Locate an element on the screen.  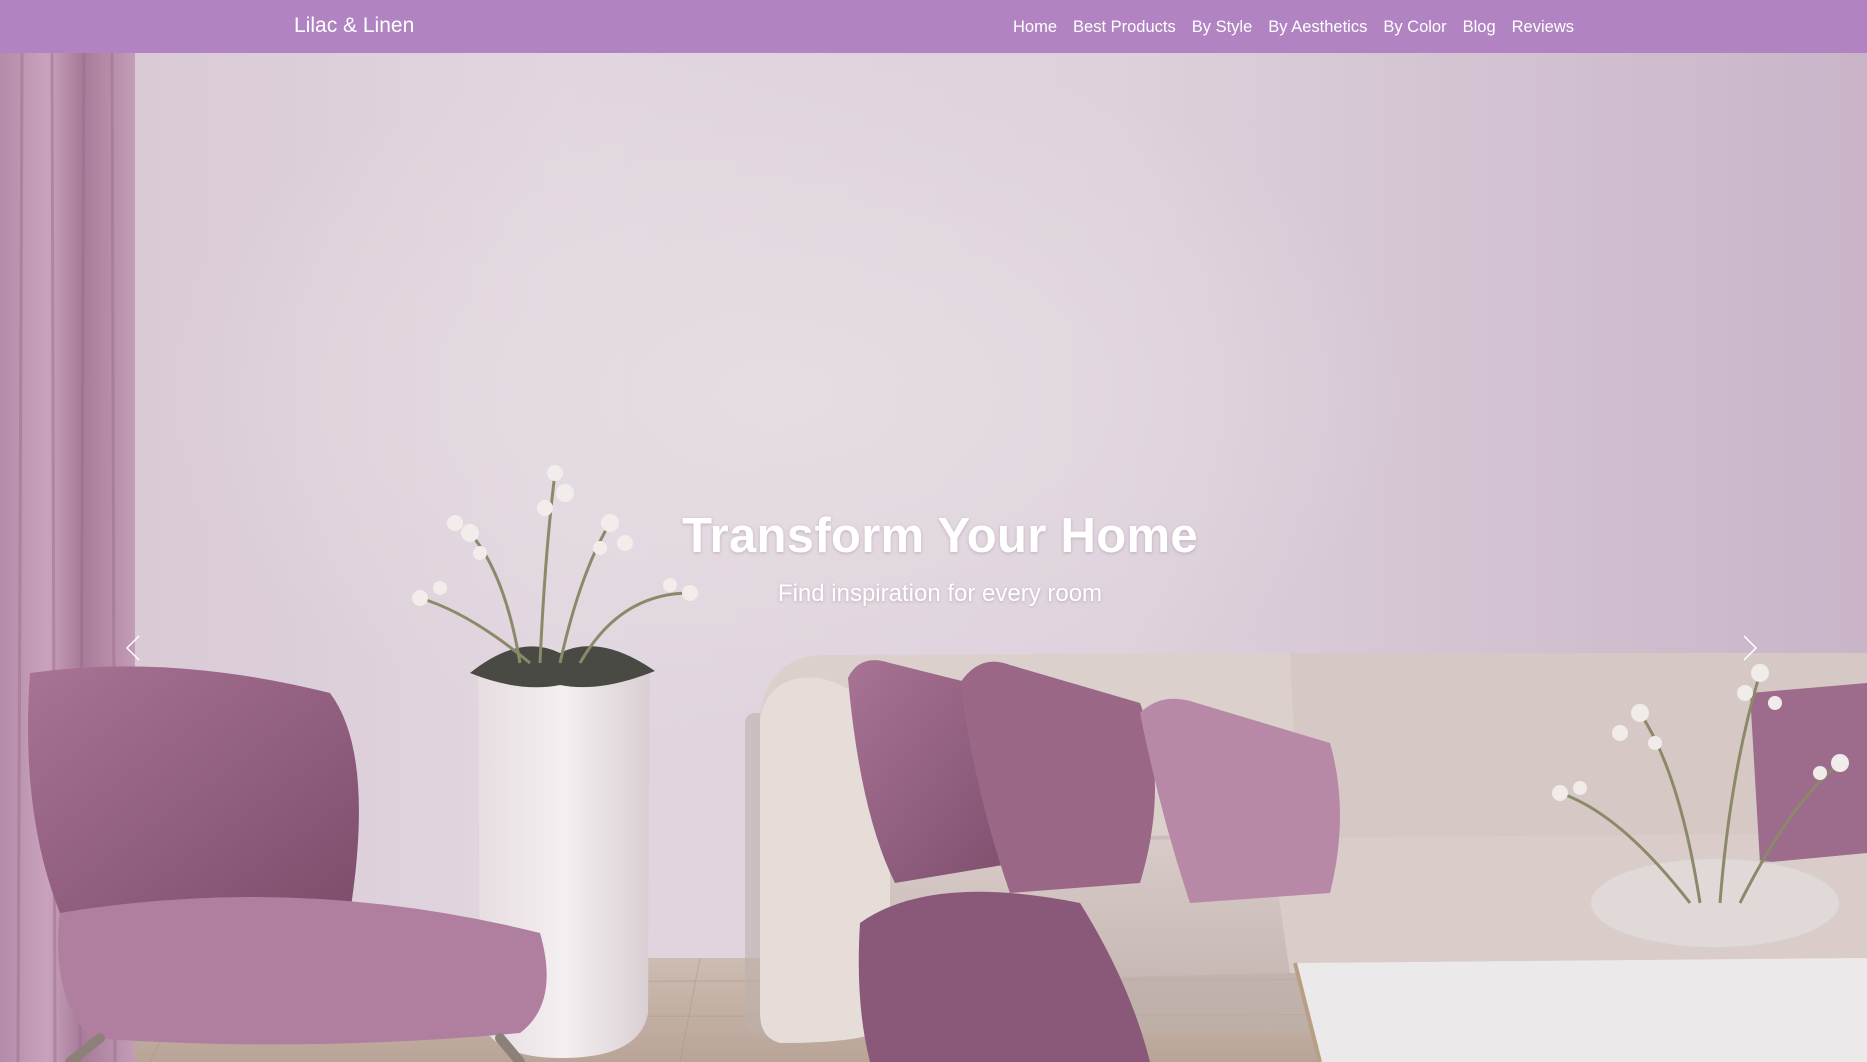
carousel-prev-button is located at coordinates (133, 648).